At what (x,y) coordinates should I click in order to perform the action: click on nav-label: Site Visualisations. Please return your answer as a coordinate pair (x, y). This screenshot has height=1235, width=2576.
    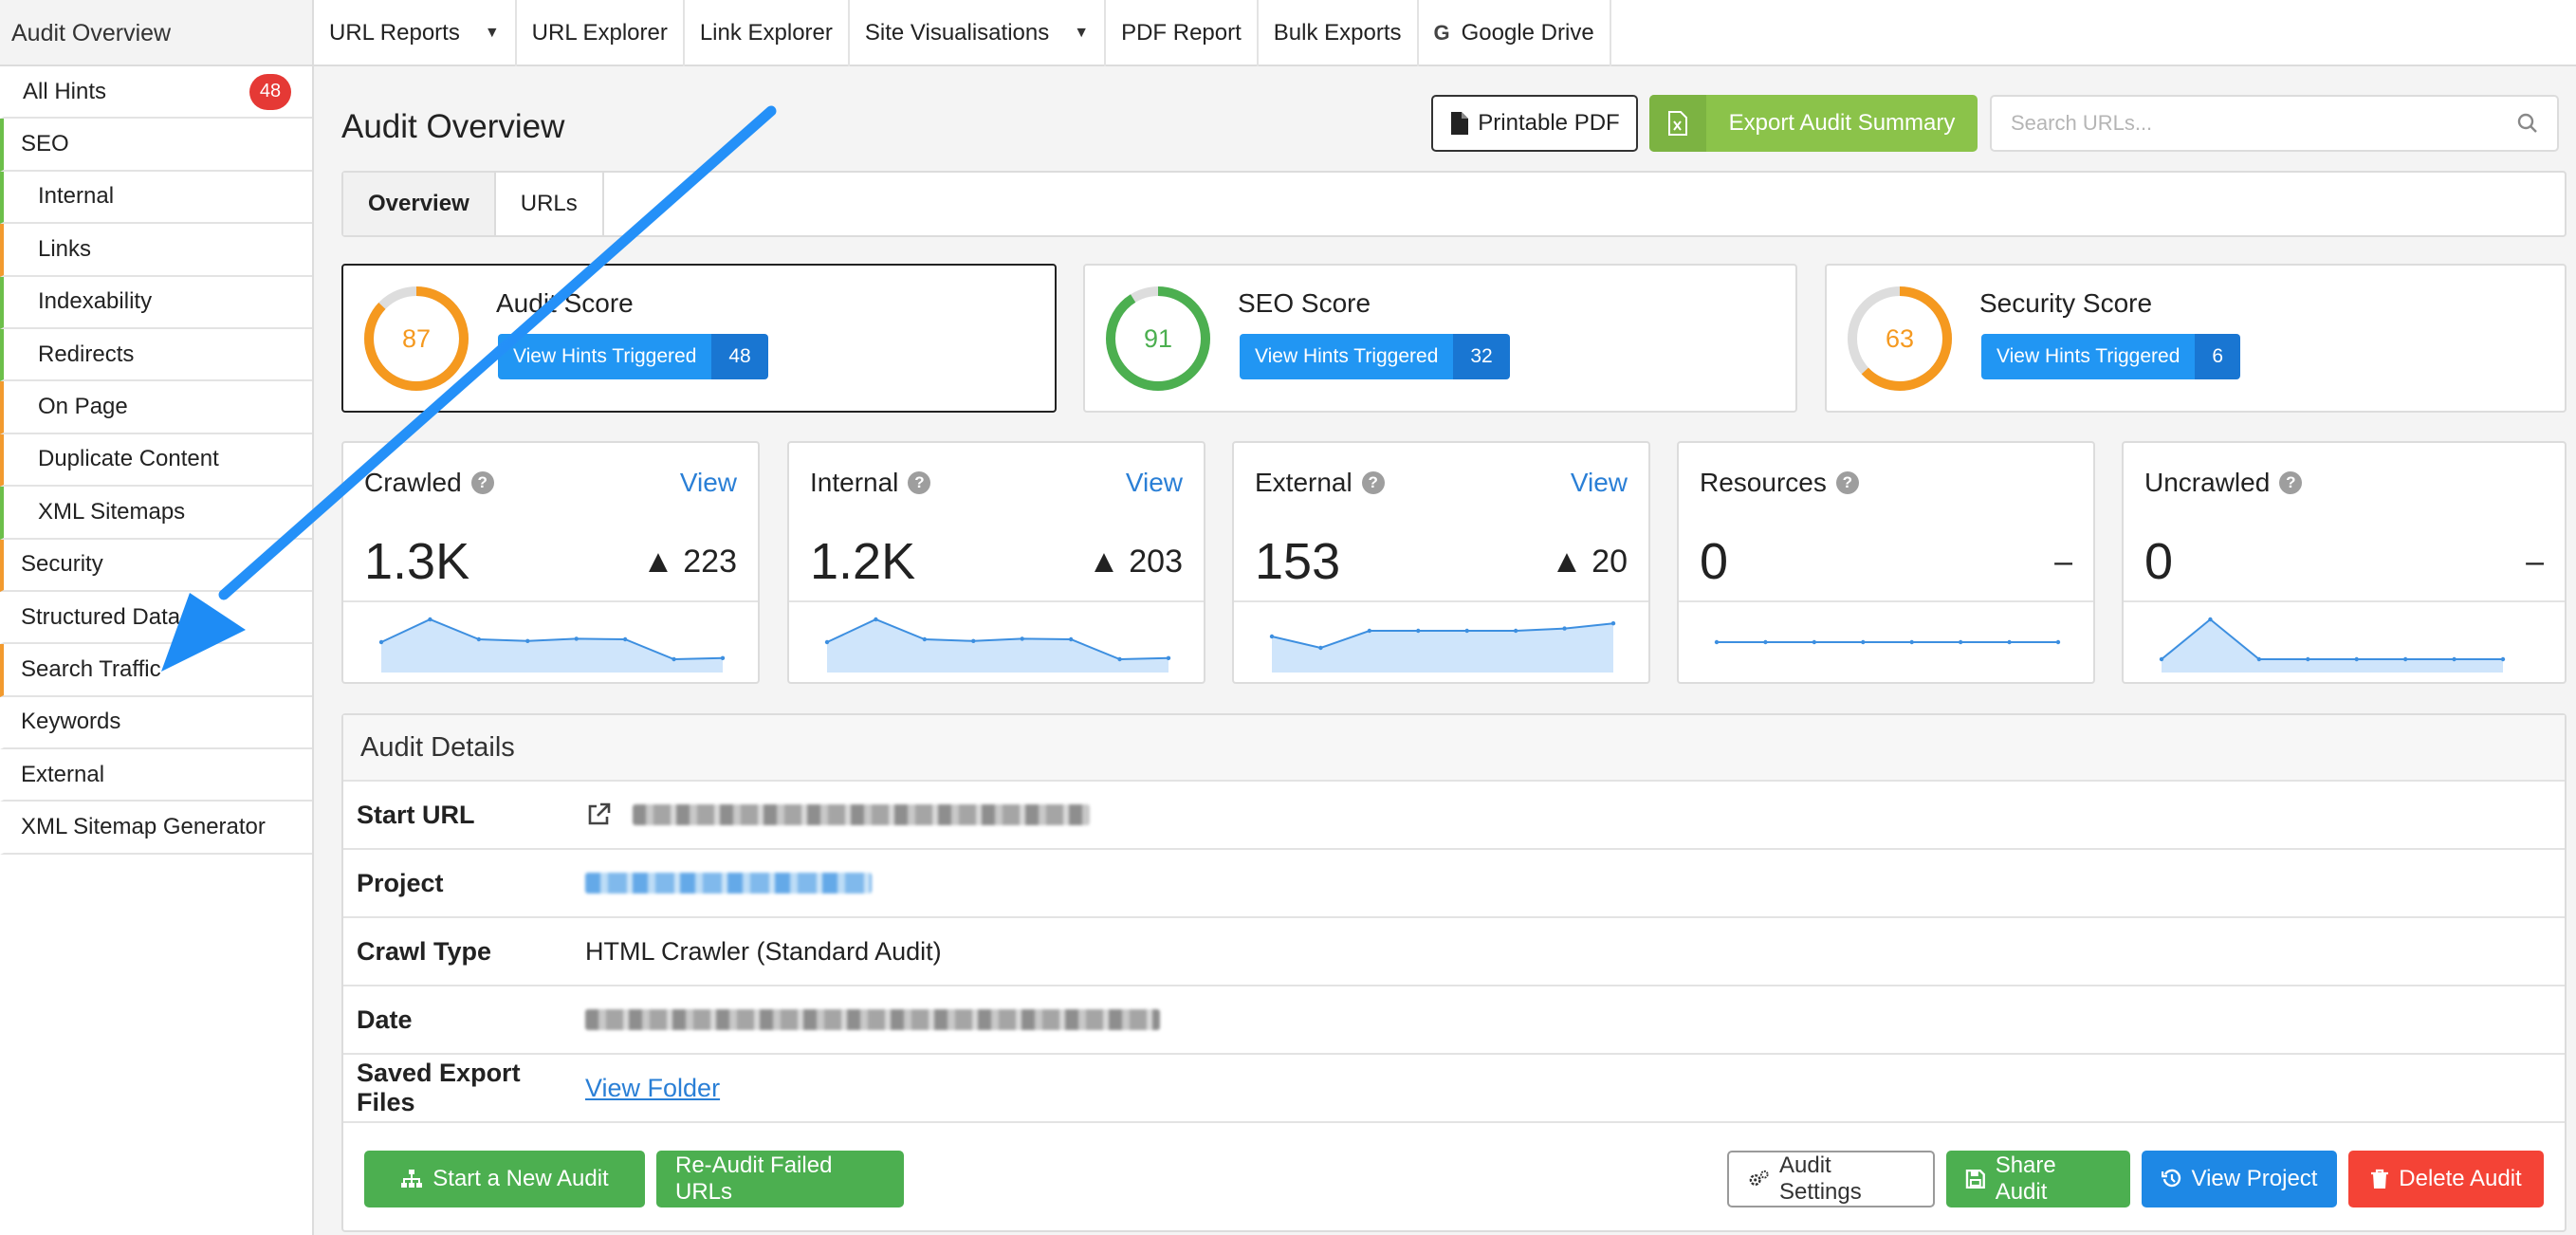
    Looking at the image, I should click on (957, 33).